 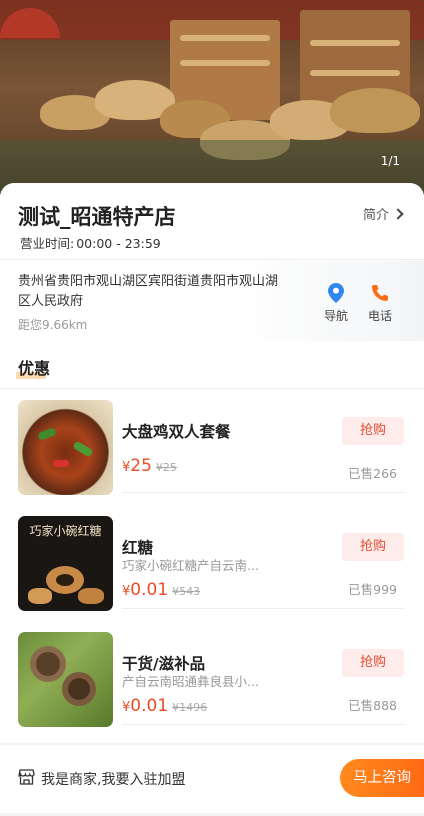 What do you see at coordinates (165, 706) in the screenshot?
I see `deal-price: ¥0.01 ¥1496` at bounding box center [165, 706].